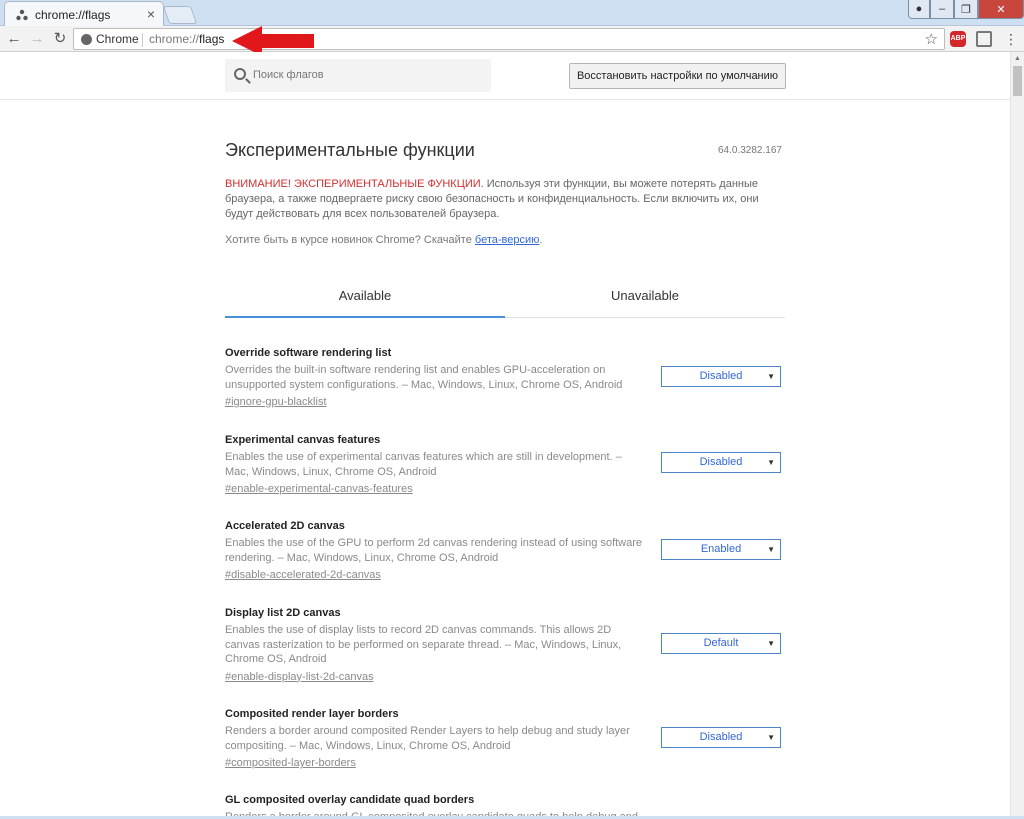  Describe the element at coordinates (919, 9) in the screenshot. I see `user-icon: ●` at that location.